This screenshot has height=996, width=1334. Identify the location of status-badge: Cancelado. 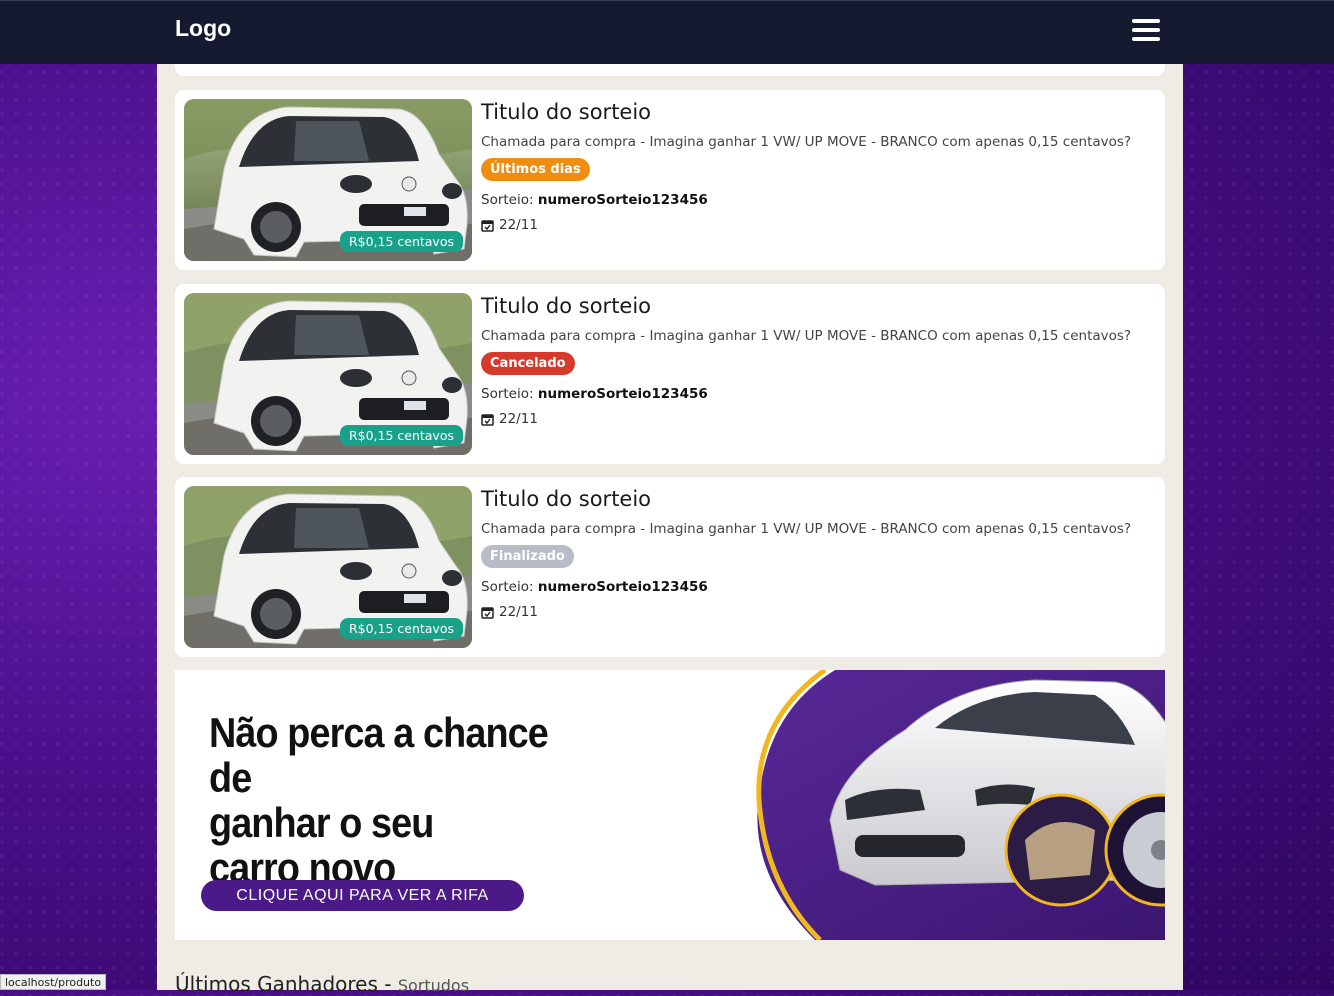
(528, 363).